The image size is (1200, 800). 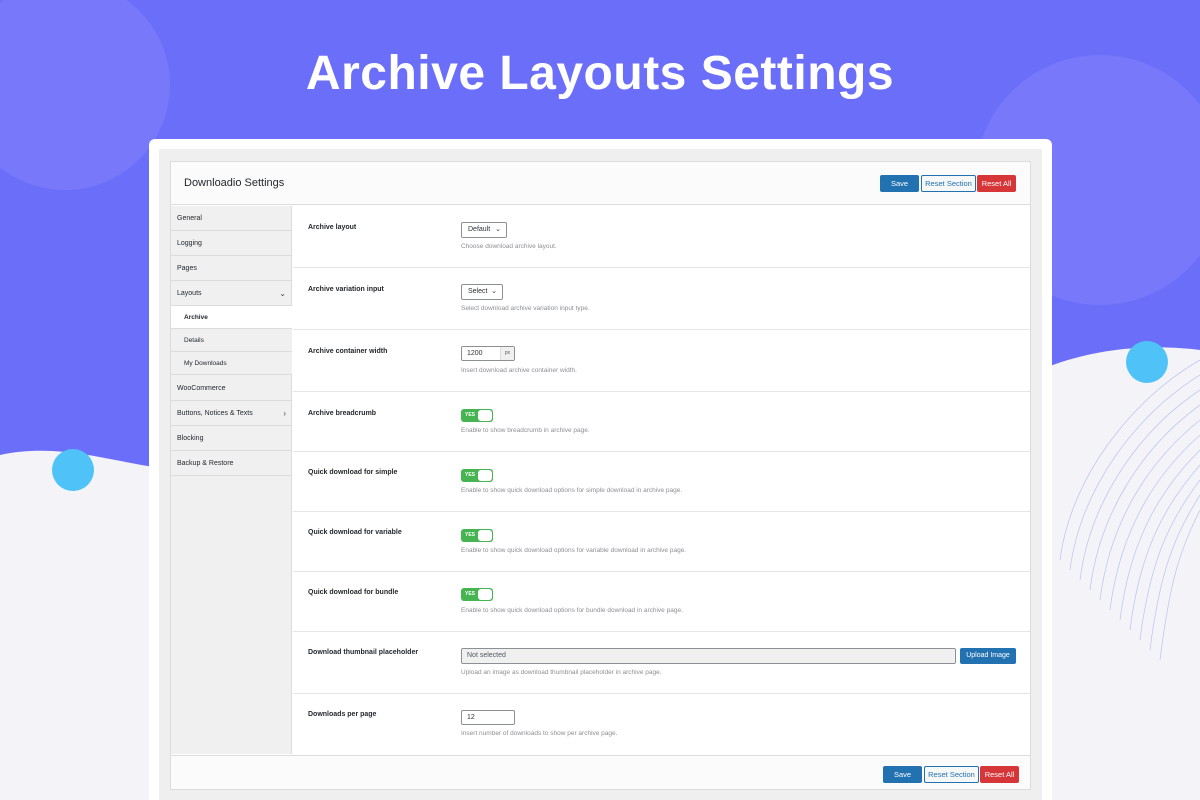 What do you see at coordinates (231, 268) in the screenshot?
I see `sidebar-item-pages: Pages` at bounding box center [231, 268].